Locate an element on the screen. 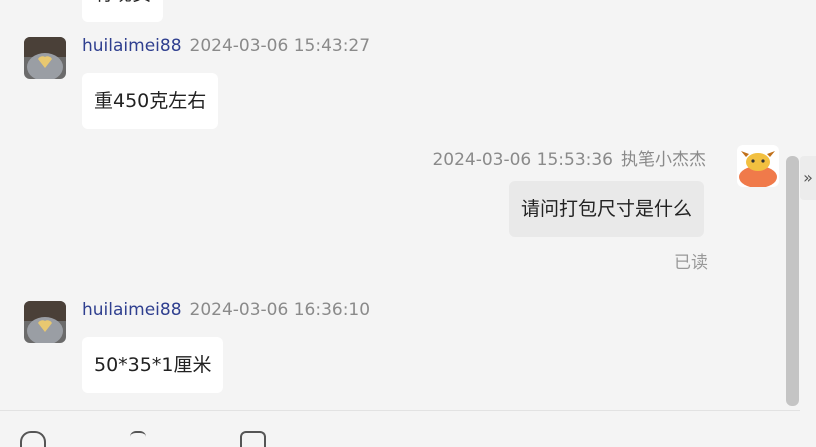  message-meta: huilaimei88 2024-03-06 15:43:27 is located at coordinates (226, 46).